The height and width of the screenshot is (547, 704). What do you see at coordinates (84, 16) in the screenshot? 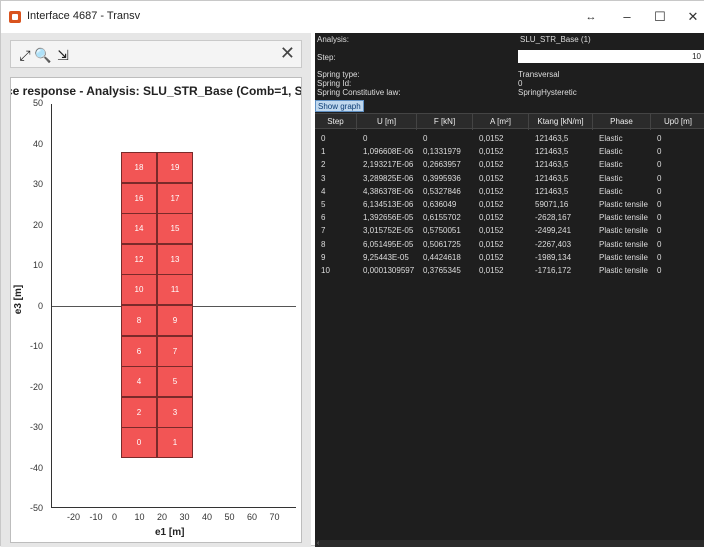
I see `window-title: Interface 4687 - Transv` at bounding box center [84, 16].